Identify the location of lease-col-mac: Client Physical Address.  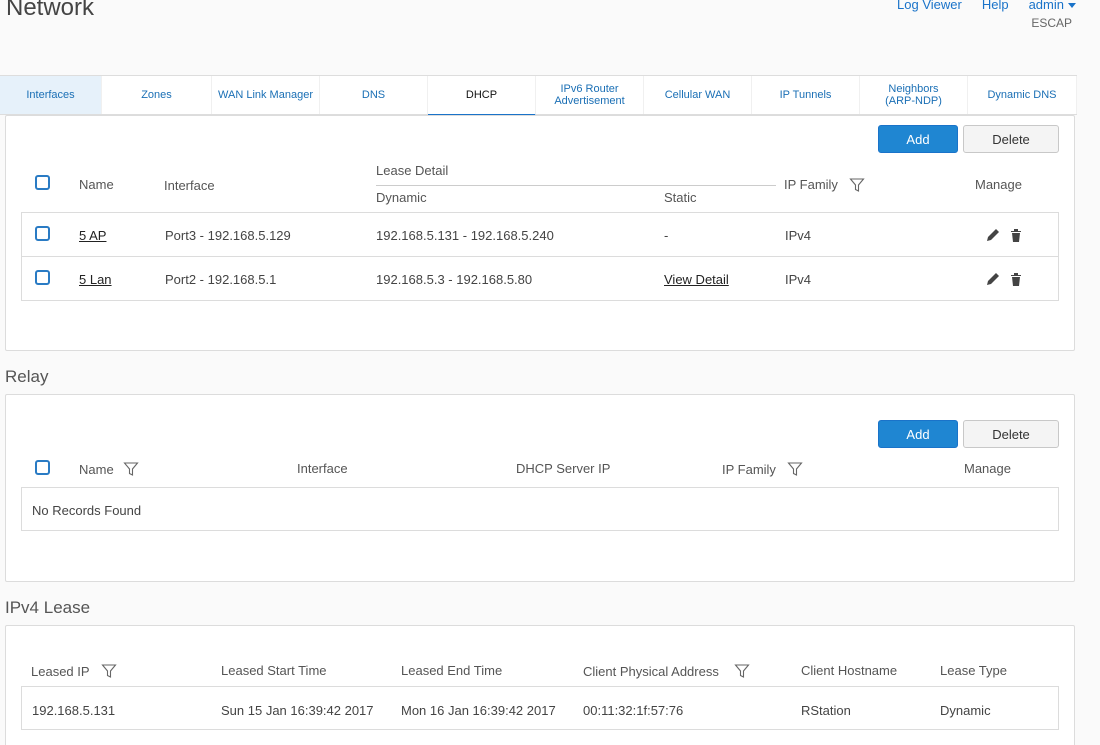
(651, 671).